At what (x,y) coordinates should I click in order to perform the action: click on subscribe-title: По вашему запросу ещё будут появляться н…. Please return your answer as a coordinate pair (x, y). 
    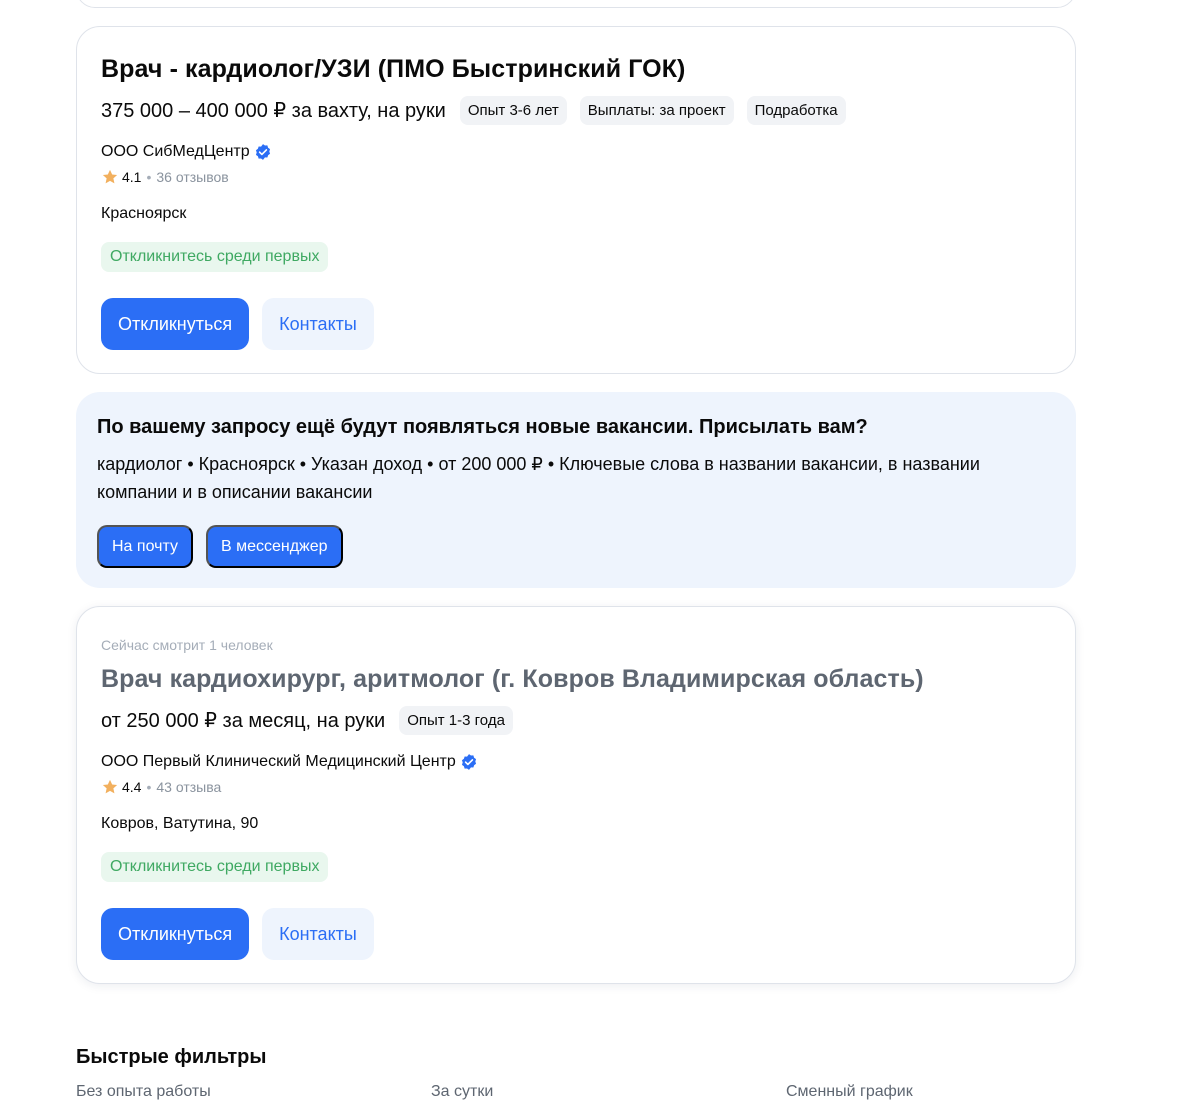
    Looking at the image, I should click on (482, 427).